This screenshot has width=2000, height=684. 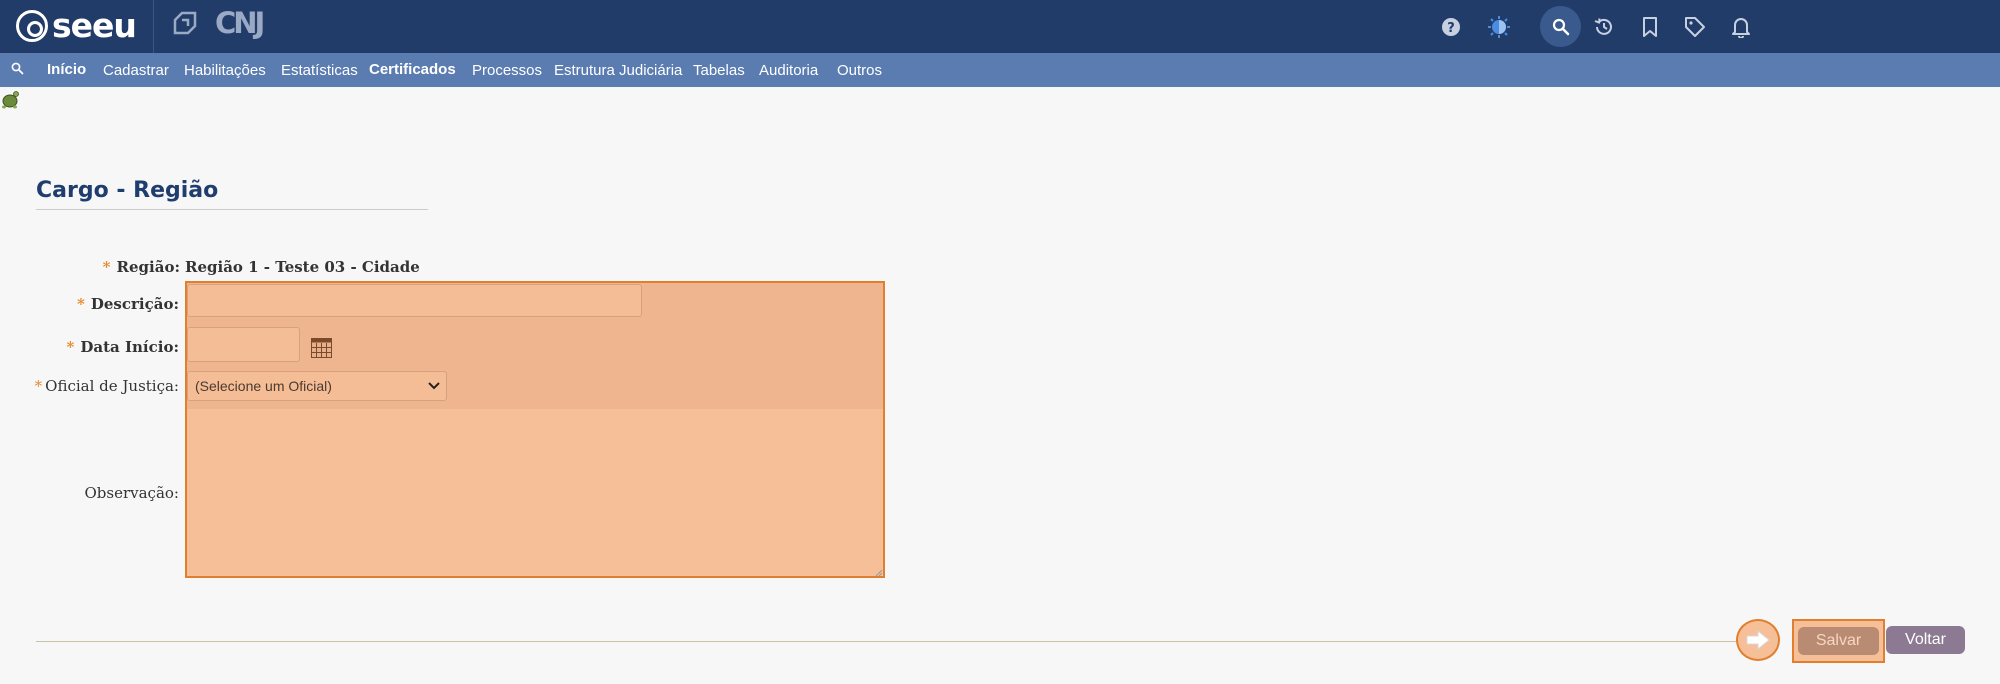 What do you see at coordinates (232, 209) in the screenshot?
I see `title-divider` at bounding box center [232, 209].